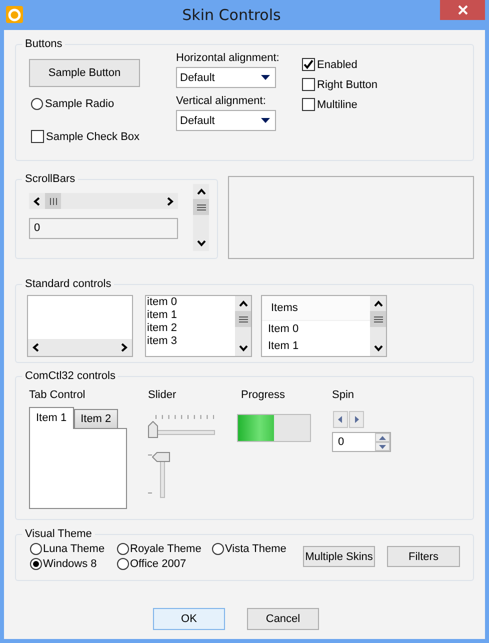 The image size is (489, 643). I want to click on checkbox-label: Multiline, so click(337, 104).